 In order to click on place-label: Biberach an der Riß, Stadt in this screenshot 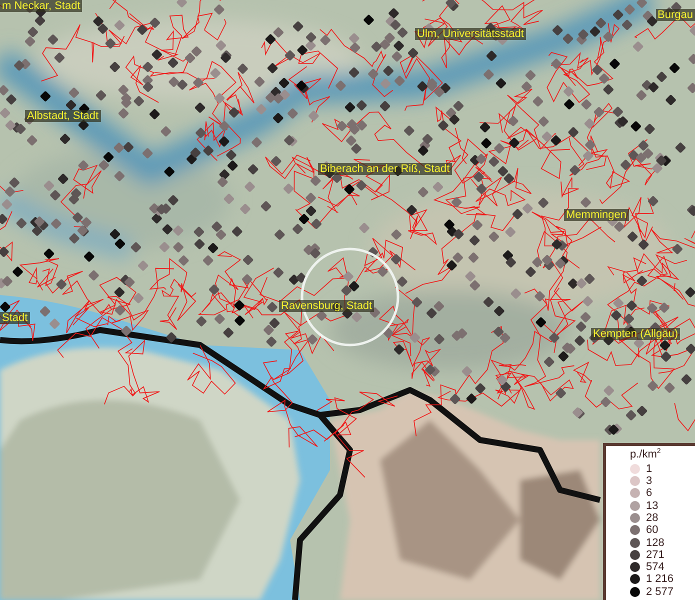, I will do `click(385, 169)`.